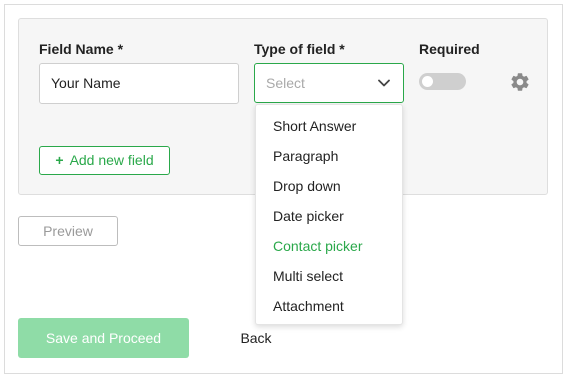 The image size is (568, 379). What do you see at coordinates (81, 49) in the screenshot?
I see `field-name-label: Field Name *` at bounding box center [81, 49].